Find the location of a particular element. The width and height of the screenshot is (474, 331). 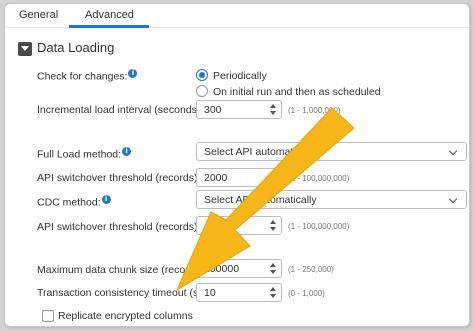

radio-initial-run-label: On initial run and then as scheduled is located at coordinates (297, 92).